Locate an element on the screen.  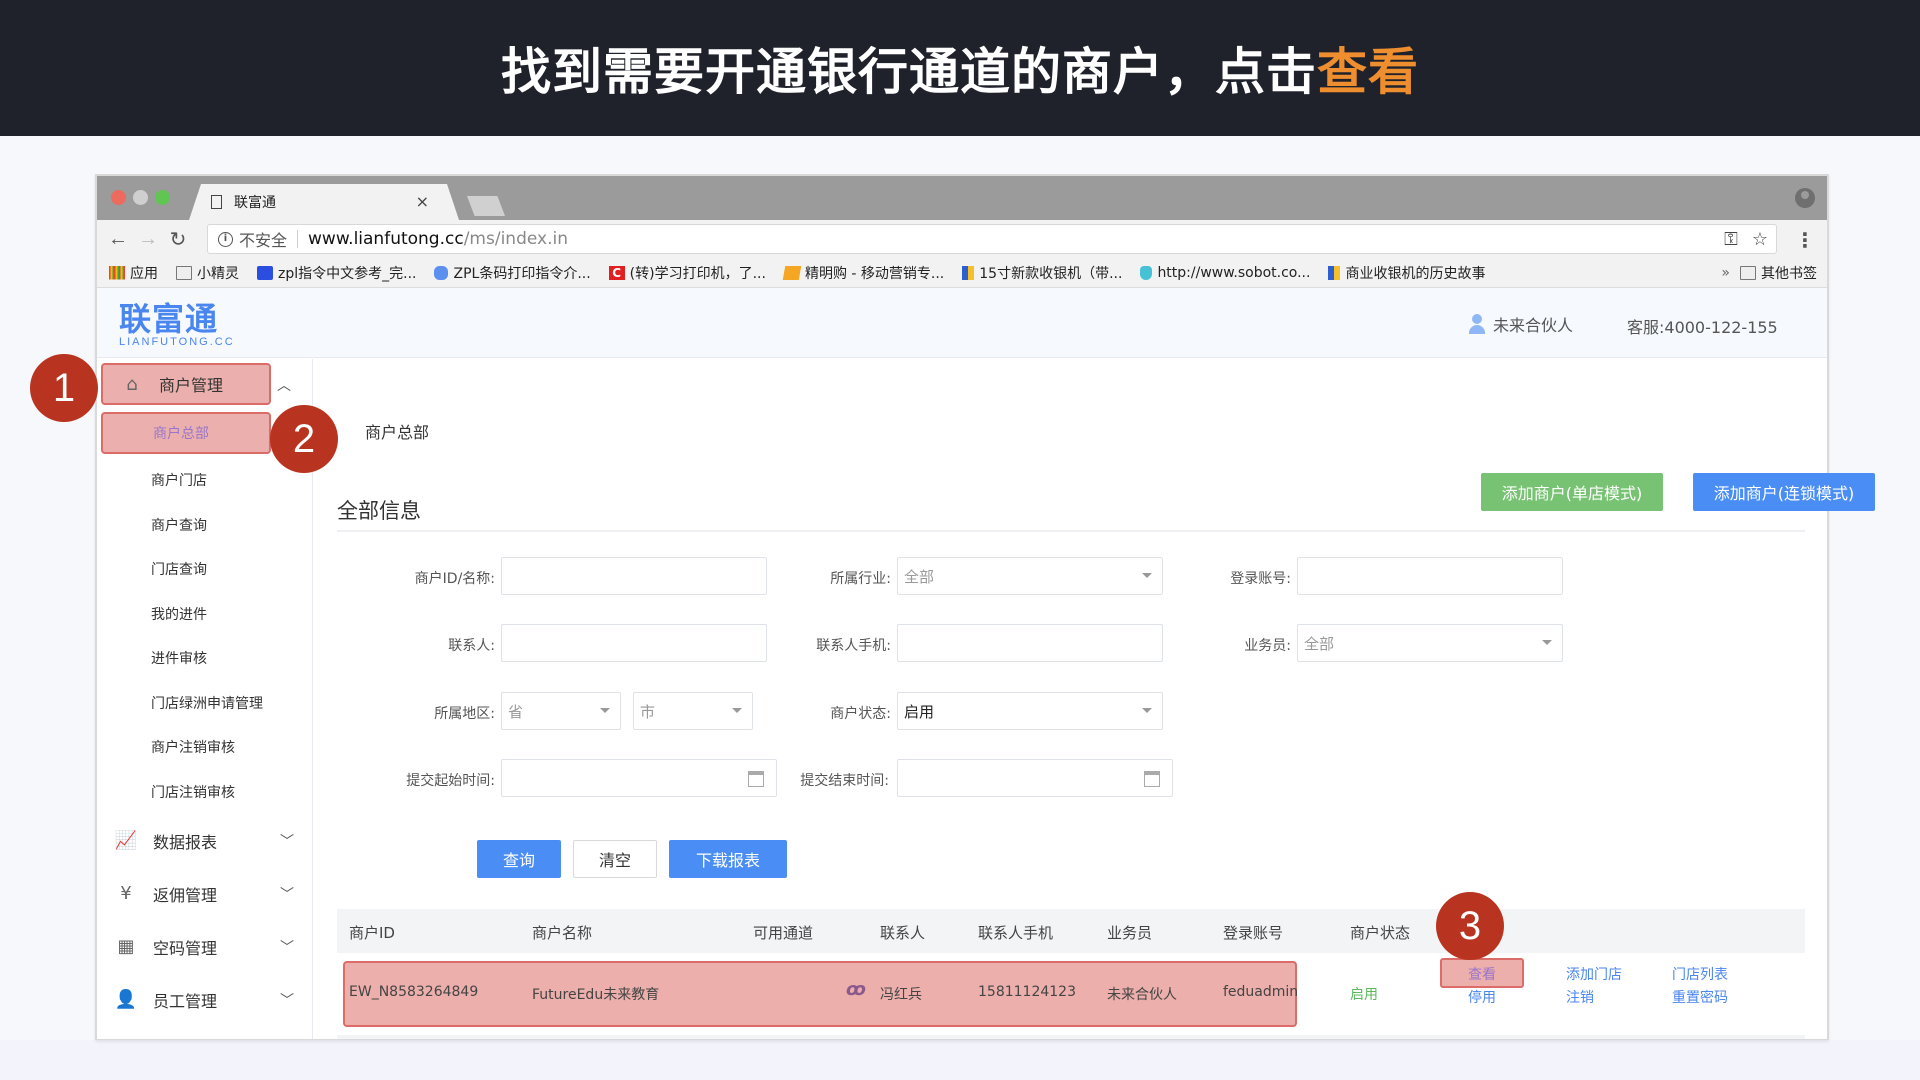
forward-arrow-icon: → is located at coordinates (148, 239).